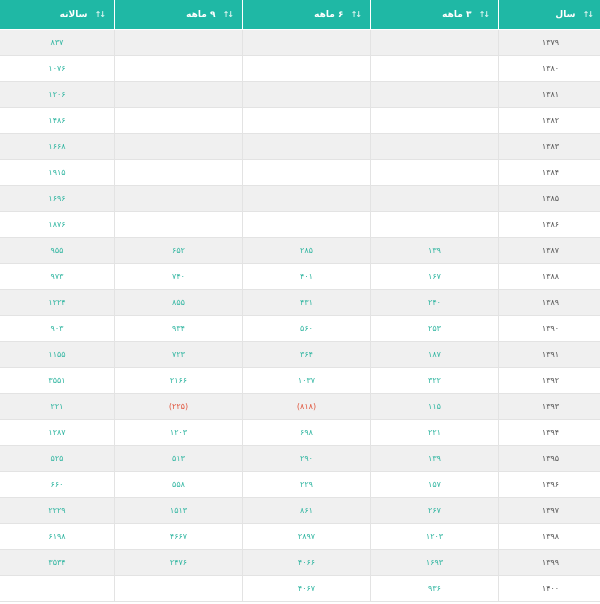 This screenshot has height=604, width=600. What do you see at coordinates (549, 329) in the screenshot?
I see `year-cell: ۱۳۹۰` at bounding box center [549, 329].